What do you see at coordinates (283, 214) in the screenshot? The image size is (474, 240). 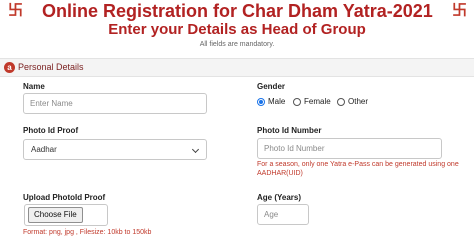 I see `age-input` at bounding box center [283, 214].